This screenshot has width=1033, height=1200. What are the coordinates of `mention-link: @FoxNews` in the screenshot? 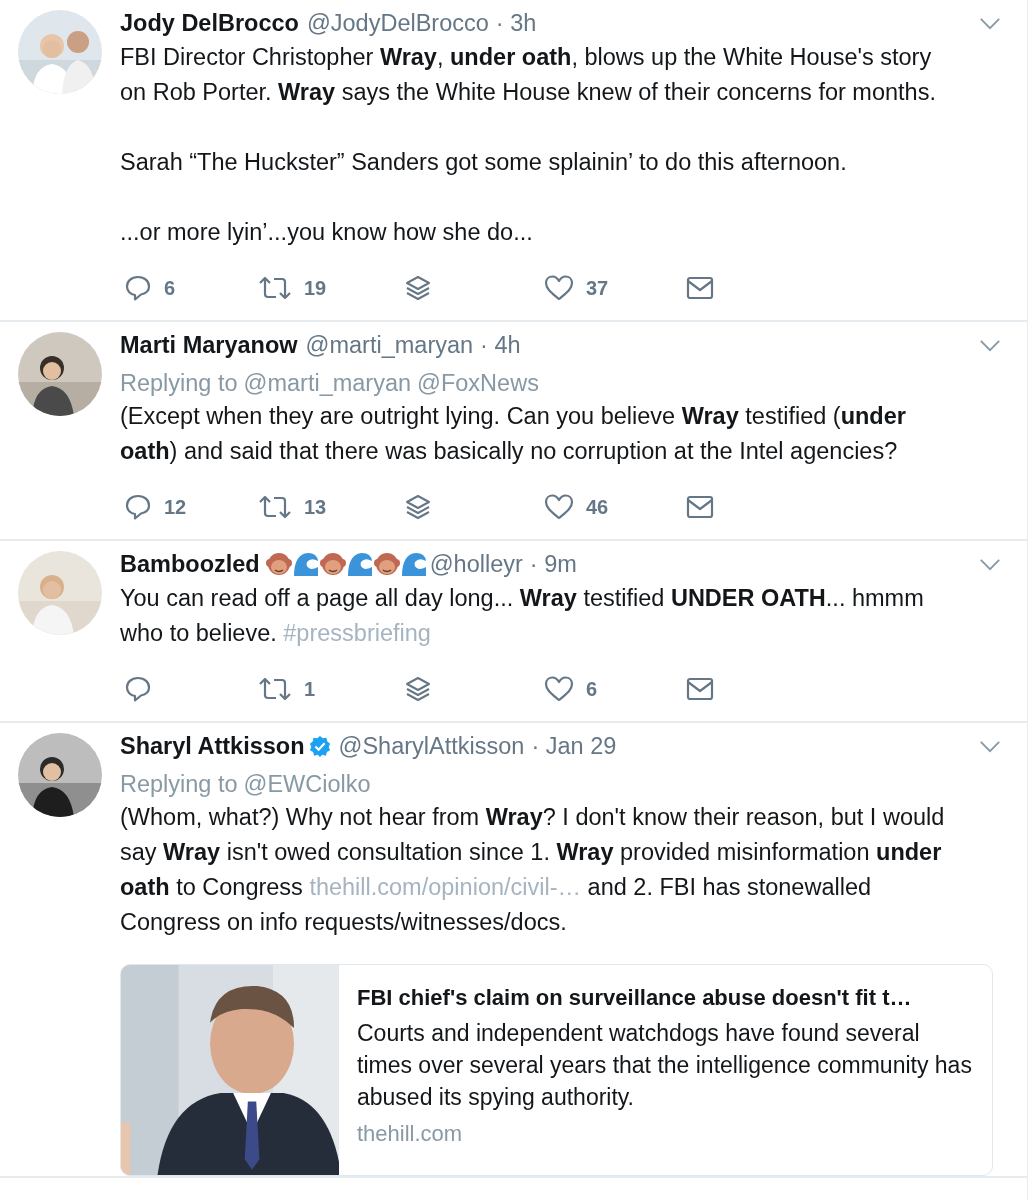 It's located at (478, 383).